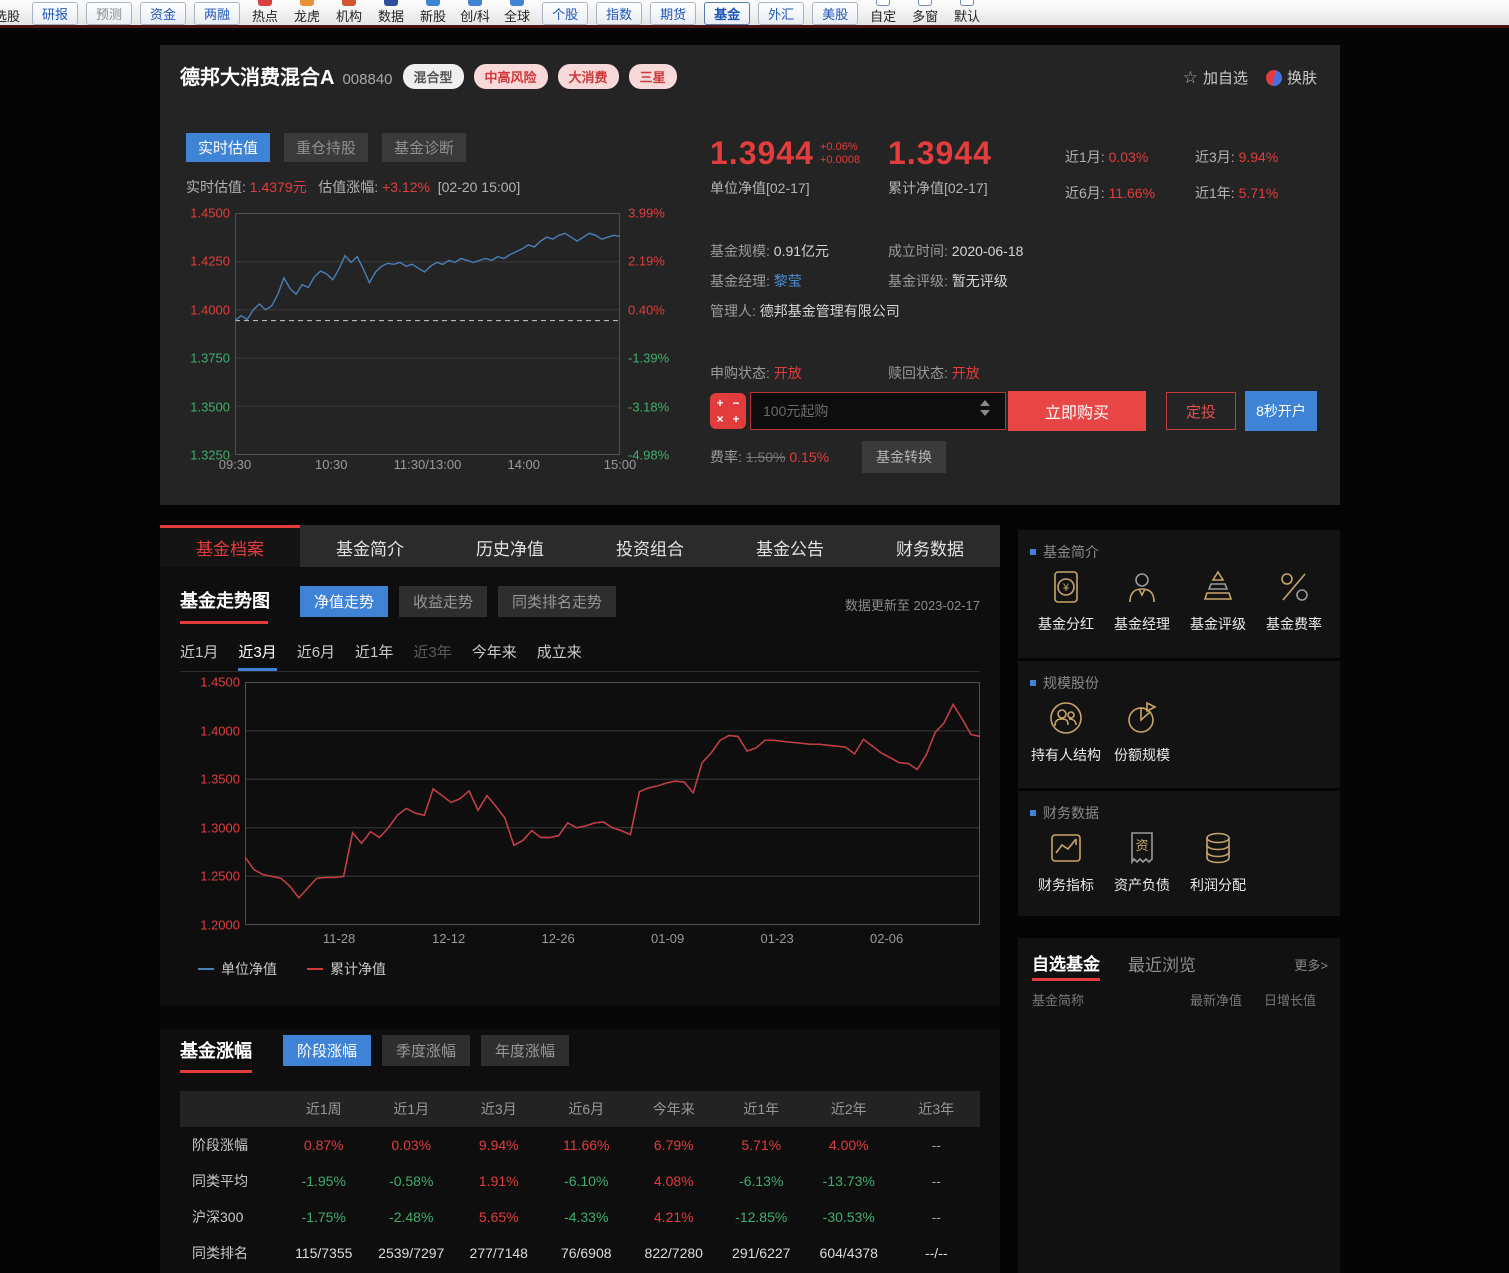  What do you see at coordinates (728, 411) in the screenshot?
I see `calculator-icon: + − × +` at bounding box center [728, 411].